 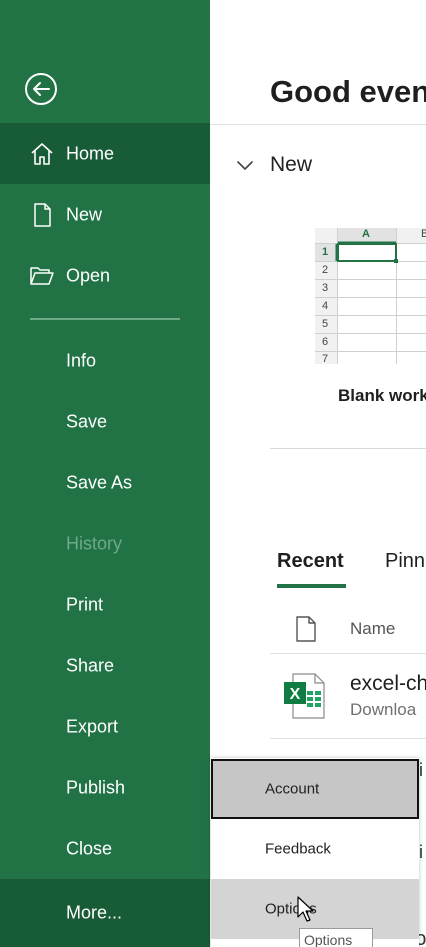 I want to click on menu-item-label: Feedback, so click(x=298, y=849).